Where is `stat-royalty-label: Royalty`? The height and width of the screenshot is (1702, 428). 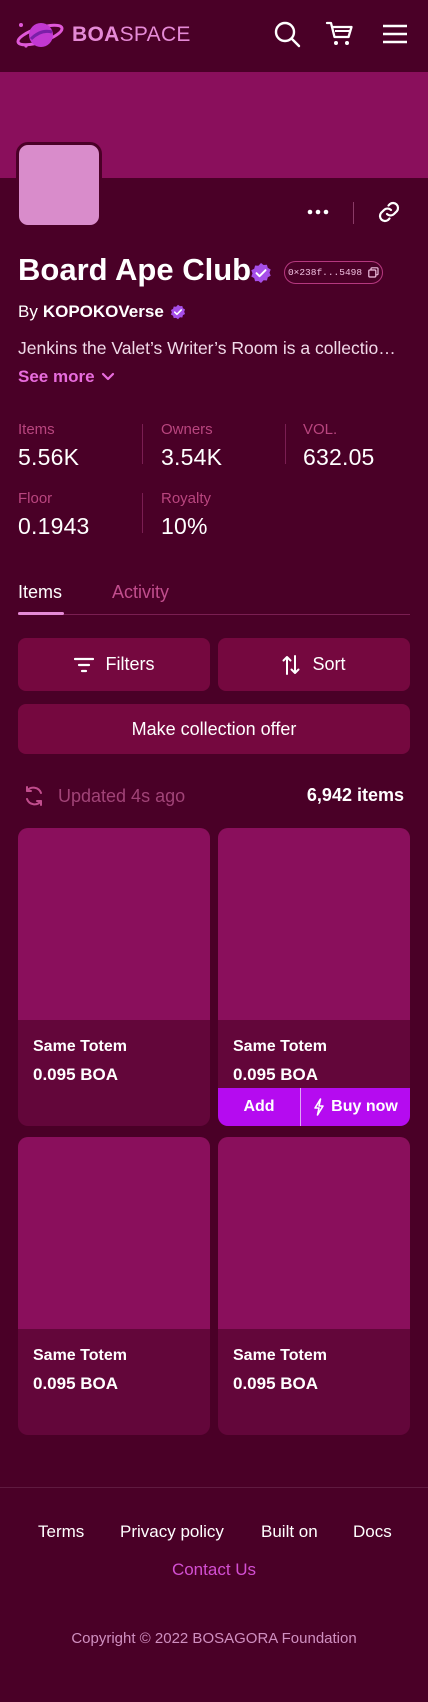
stat-royalty-label: Royalty is located at coordinates (186, 498).